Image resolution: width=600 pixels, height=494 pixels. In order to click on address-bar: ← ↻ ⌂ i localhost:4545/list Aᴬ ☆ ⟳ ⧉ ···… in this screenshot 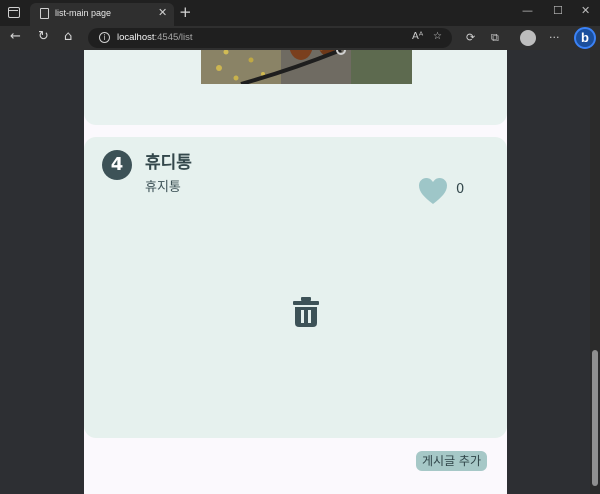, I will do `click(300, 38)`.